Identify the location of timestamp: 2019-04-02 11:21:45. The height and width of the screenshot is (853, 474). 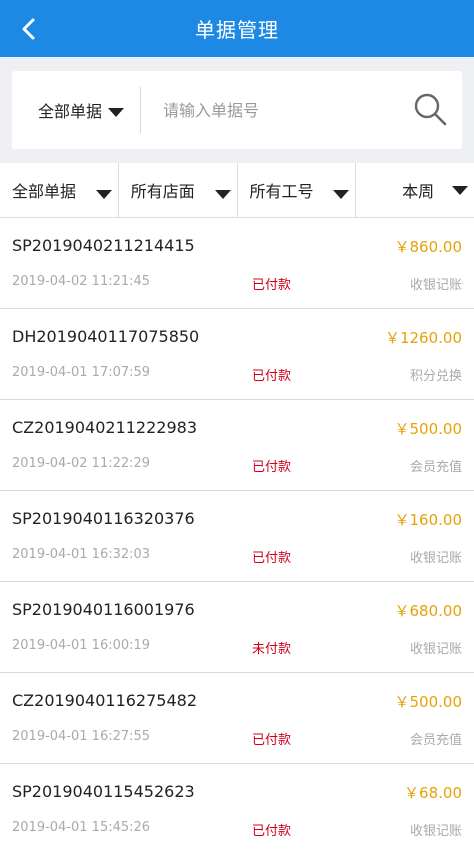
(81, 281).